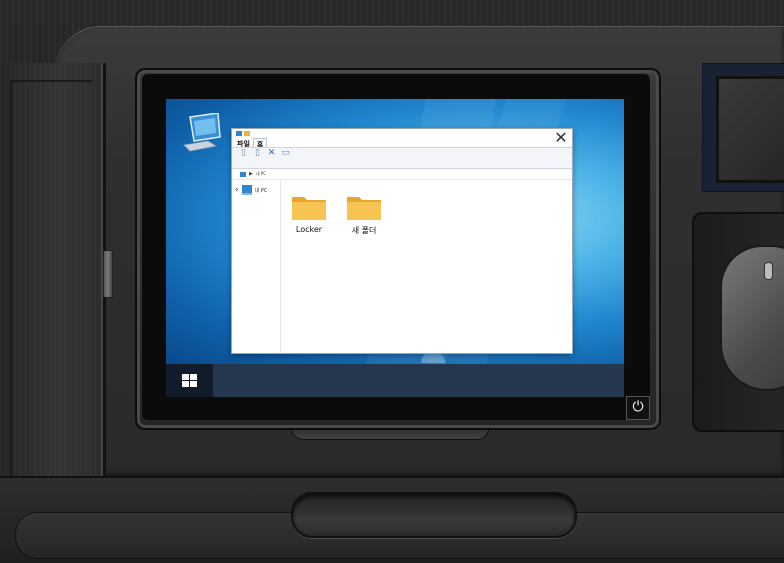  I want to click on folder-small-icon, so click(247, 133).